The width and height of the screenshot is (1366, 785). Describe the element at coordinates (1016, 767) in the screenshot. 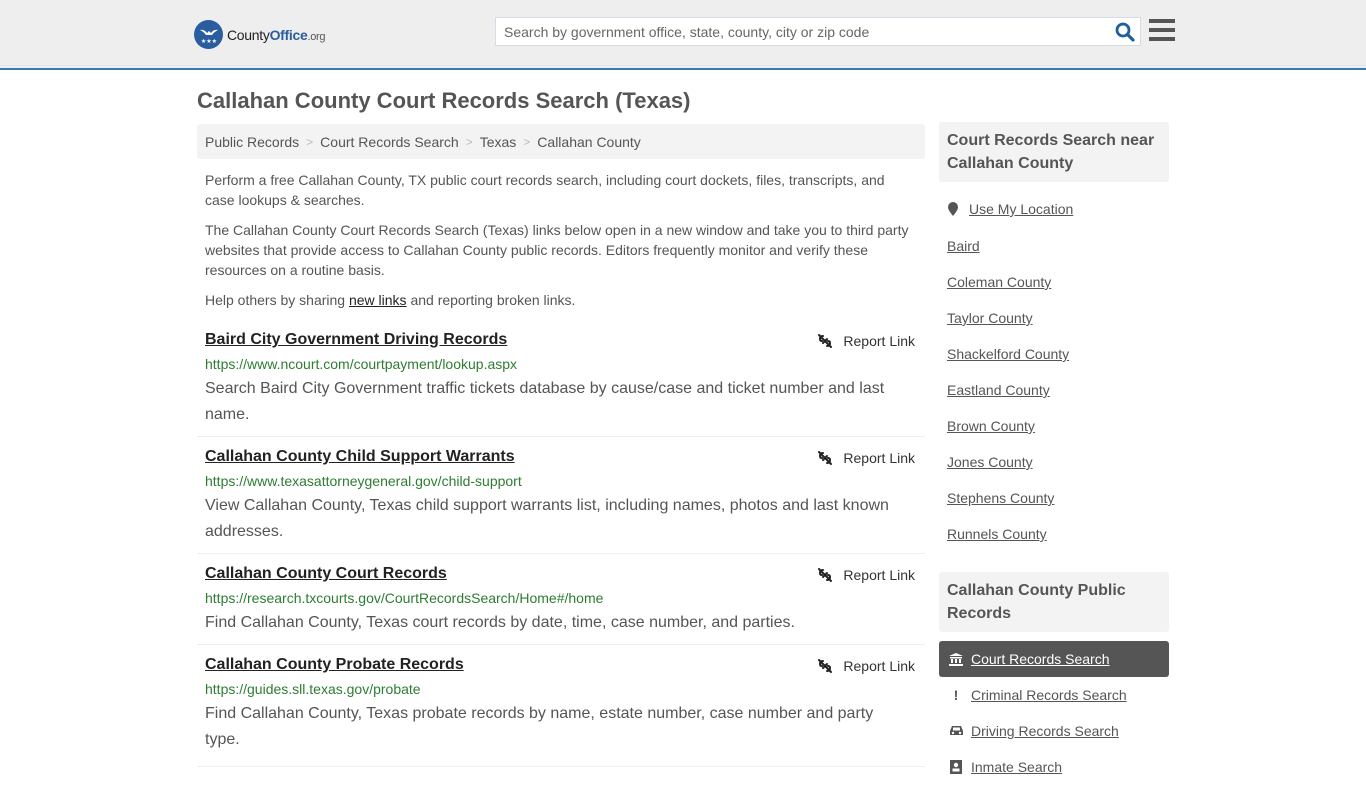

I see `sidebar-item-label: Inmate Search` at that location.